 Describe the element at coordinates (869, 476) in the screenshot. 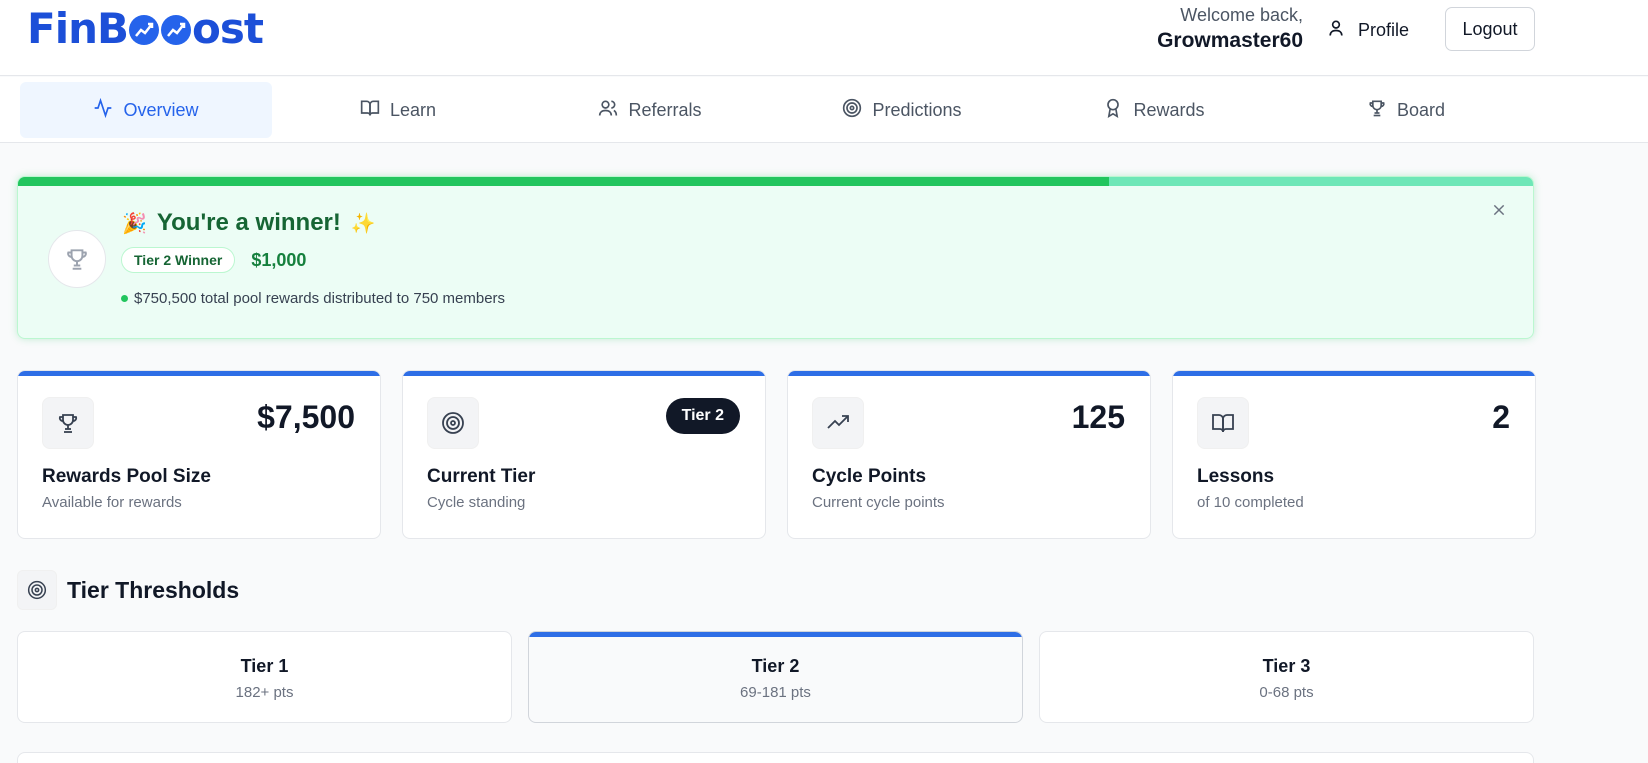

I see `stat-label: Cycle Points` at that location.